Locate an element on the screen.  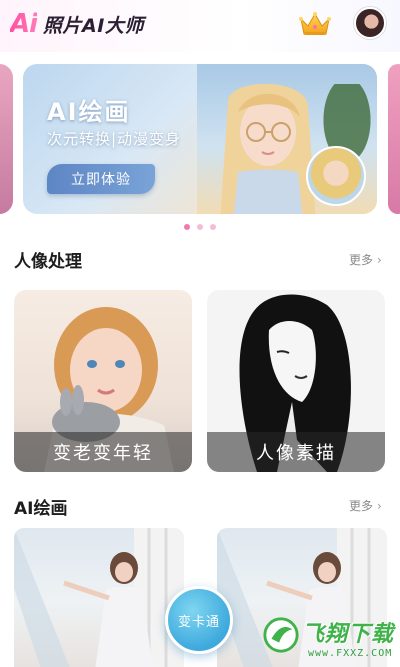
watermark-url: www.FXXZ.COM is located at coordinates (350, 653).